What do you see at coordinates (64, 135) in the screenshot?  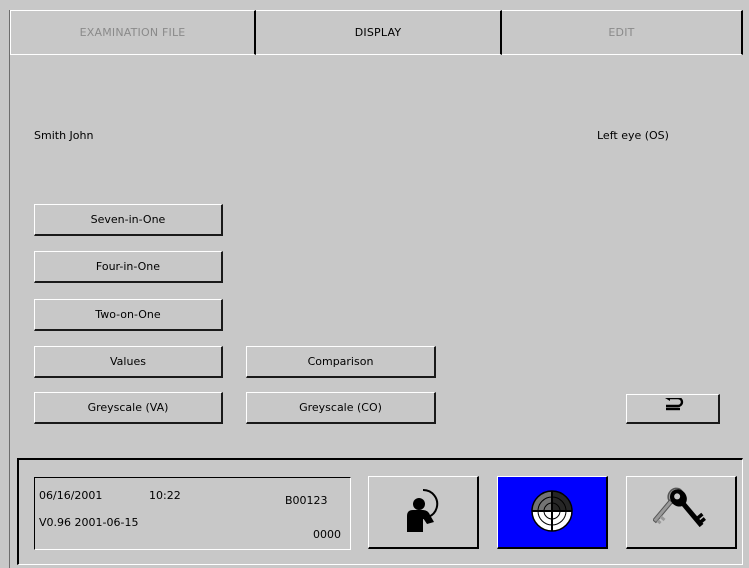 I see `patient-name: Smith John` at bounding box center [64, 135].